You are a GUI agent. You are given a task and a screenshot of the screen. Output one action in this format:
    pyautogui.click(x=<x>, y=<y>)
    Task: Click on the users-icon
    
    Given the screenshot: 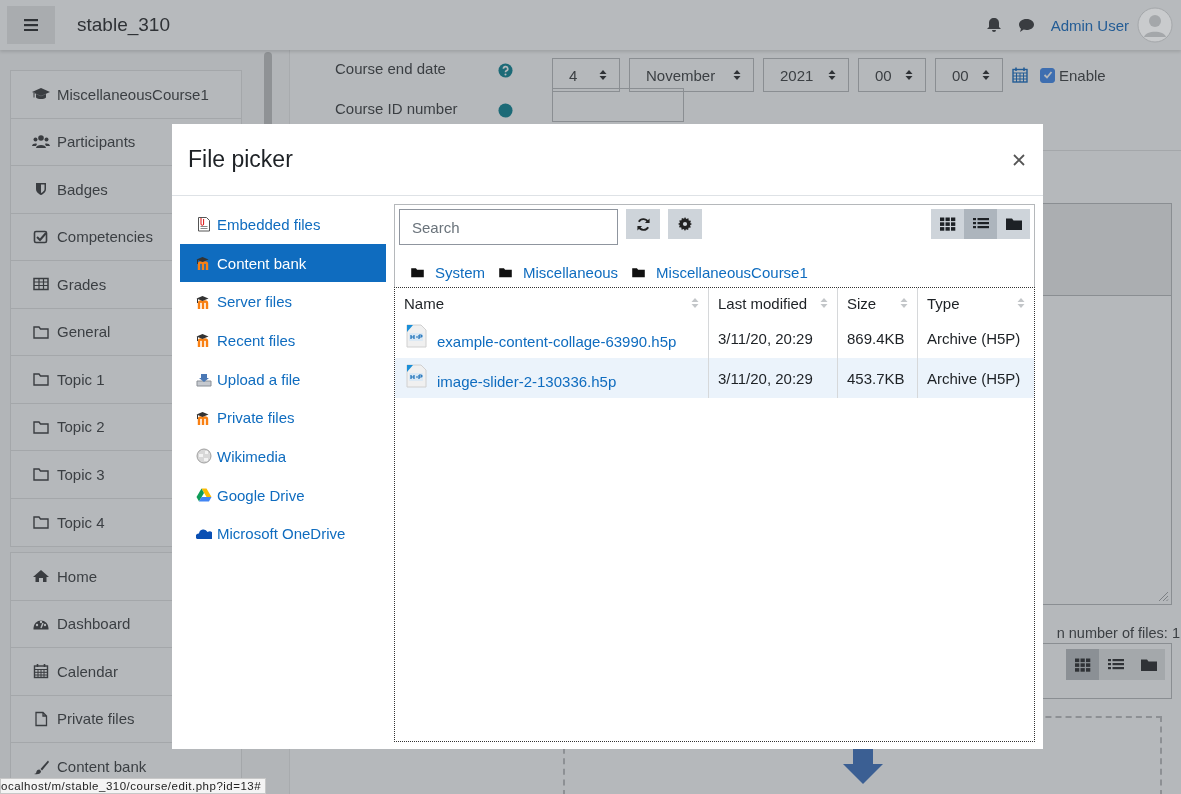 What is the action you would take?
    pyautogui.click(x=41, y=141)
    